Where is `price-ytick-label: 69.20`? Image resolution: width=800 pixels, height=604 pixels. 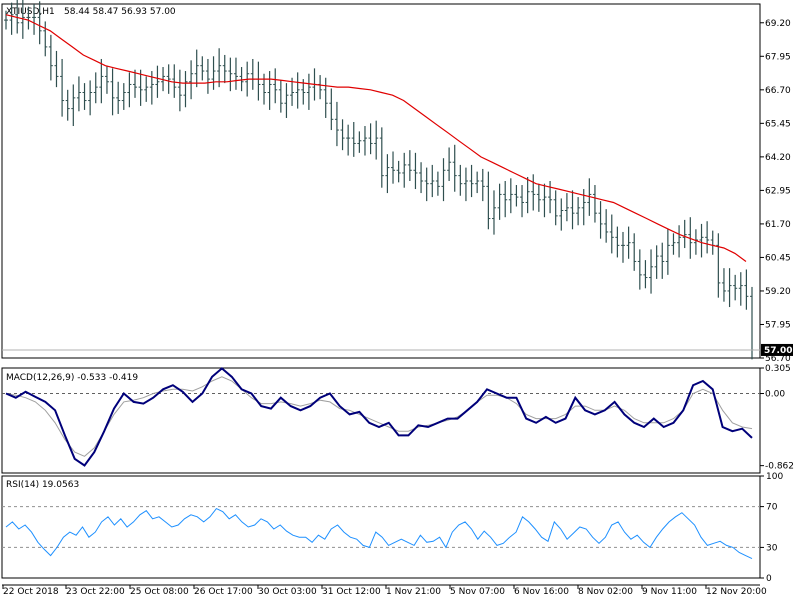 price-ytick-label: 69.20 is located at coordinates (778, 24).